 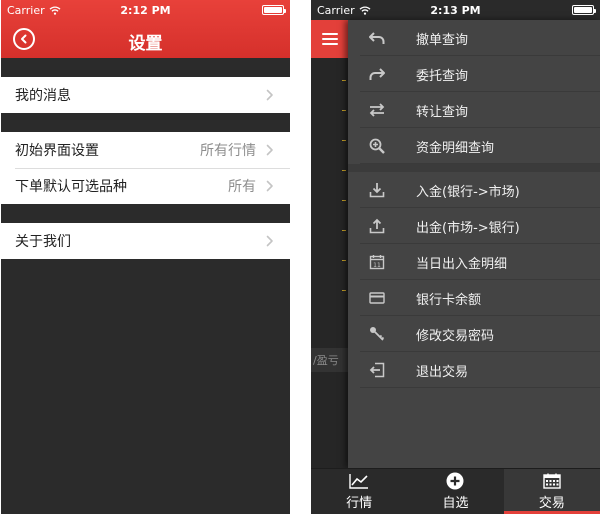 I want to click on tab-label: 自选, so click(x=455, y=503).